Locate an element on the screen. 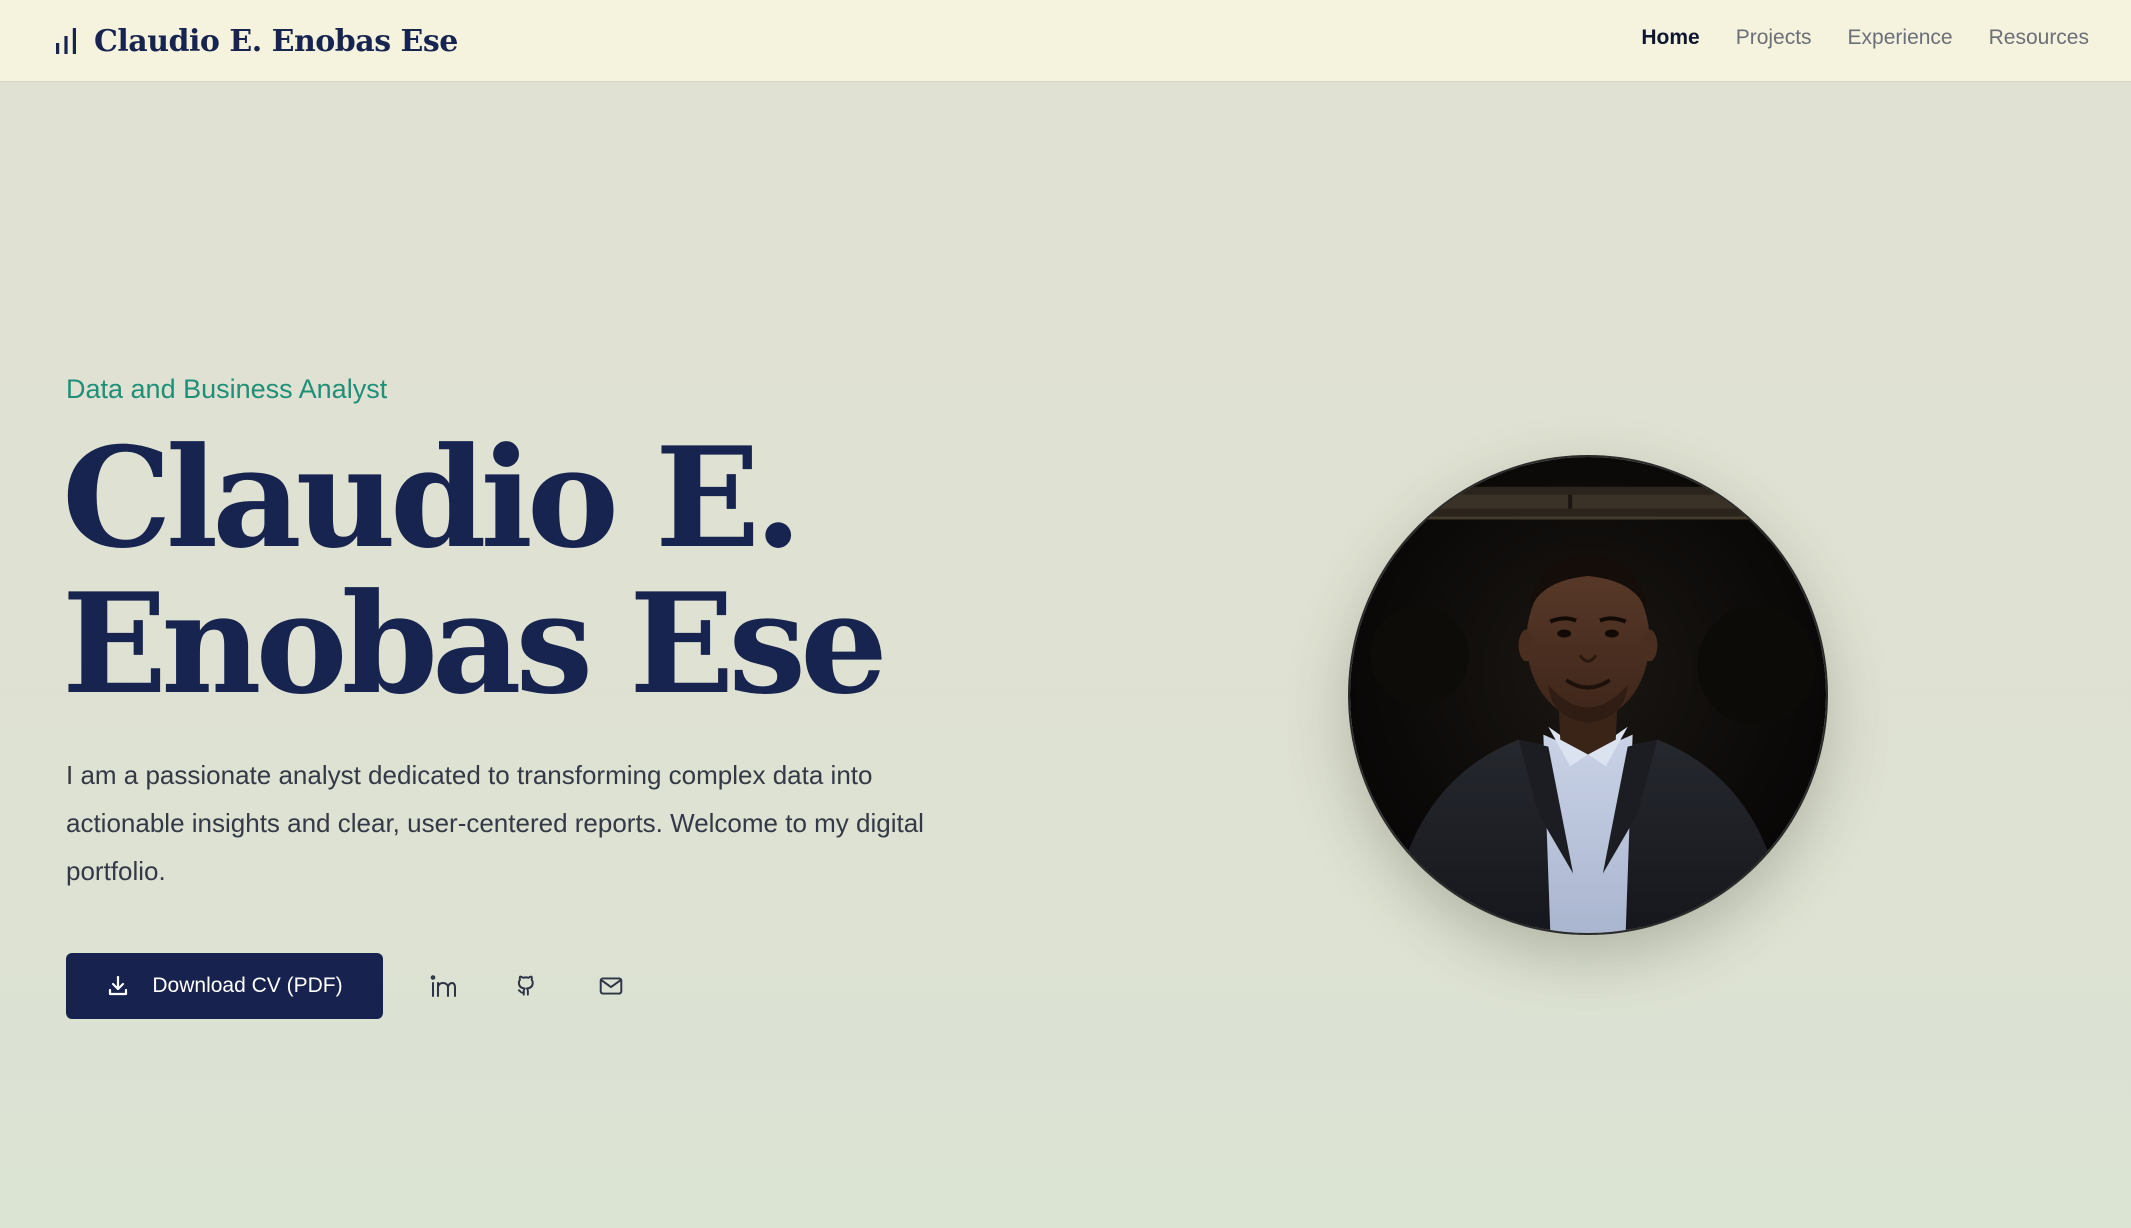  email-link is located at coordinates (611, 986).